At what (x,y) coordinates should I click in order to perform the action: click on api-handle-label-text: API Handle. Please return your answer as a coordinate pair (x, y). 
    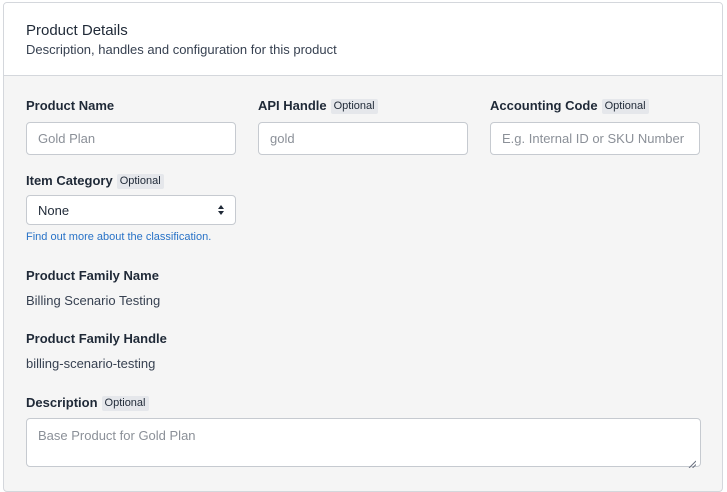
    Looking at the image, I should click on (292, 105).